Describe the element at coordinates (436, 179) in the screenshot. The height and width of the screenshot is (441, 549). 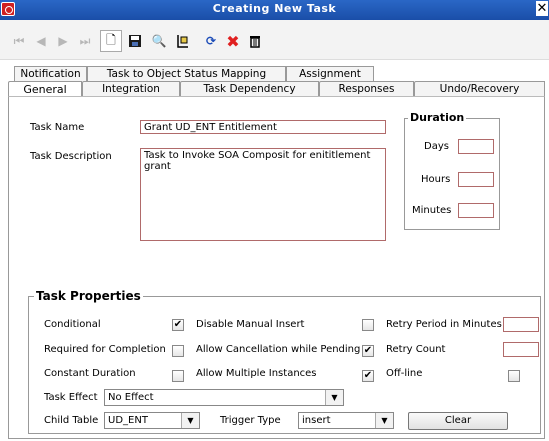
I see `hours-label: Hours` at that location.